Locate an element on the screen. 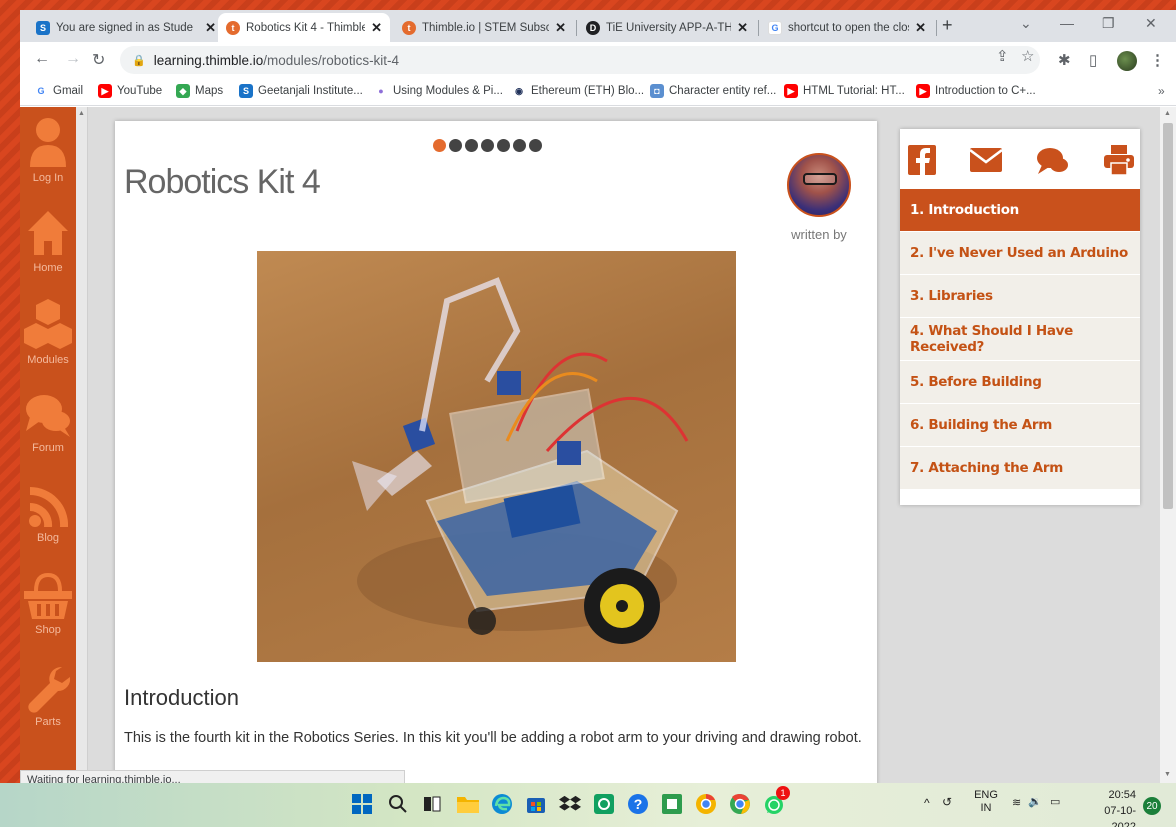 The width and height of the screenshot is (1176, 827). sidebar-item-parts: Parts is located at coordinates (48, 696).